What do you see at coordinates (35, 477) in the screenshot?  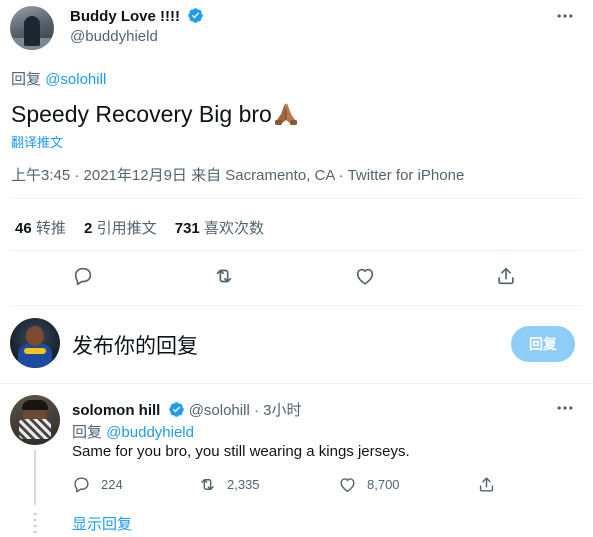 I see `thread-line` at bounding box center [35, 477].